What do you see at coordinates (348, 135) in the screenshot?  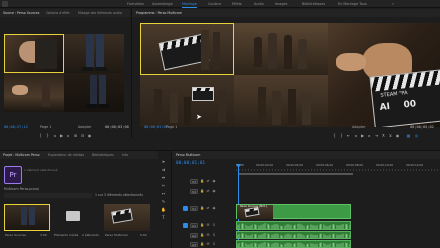 I see `go-to-in-icon: ⇤` at bounding box center [348, 135].